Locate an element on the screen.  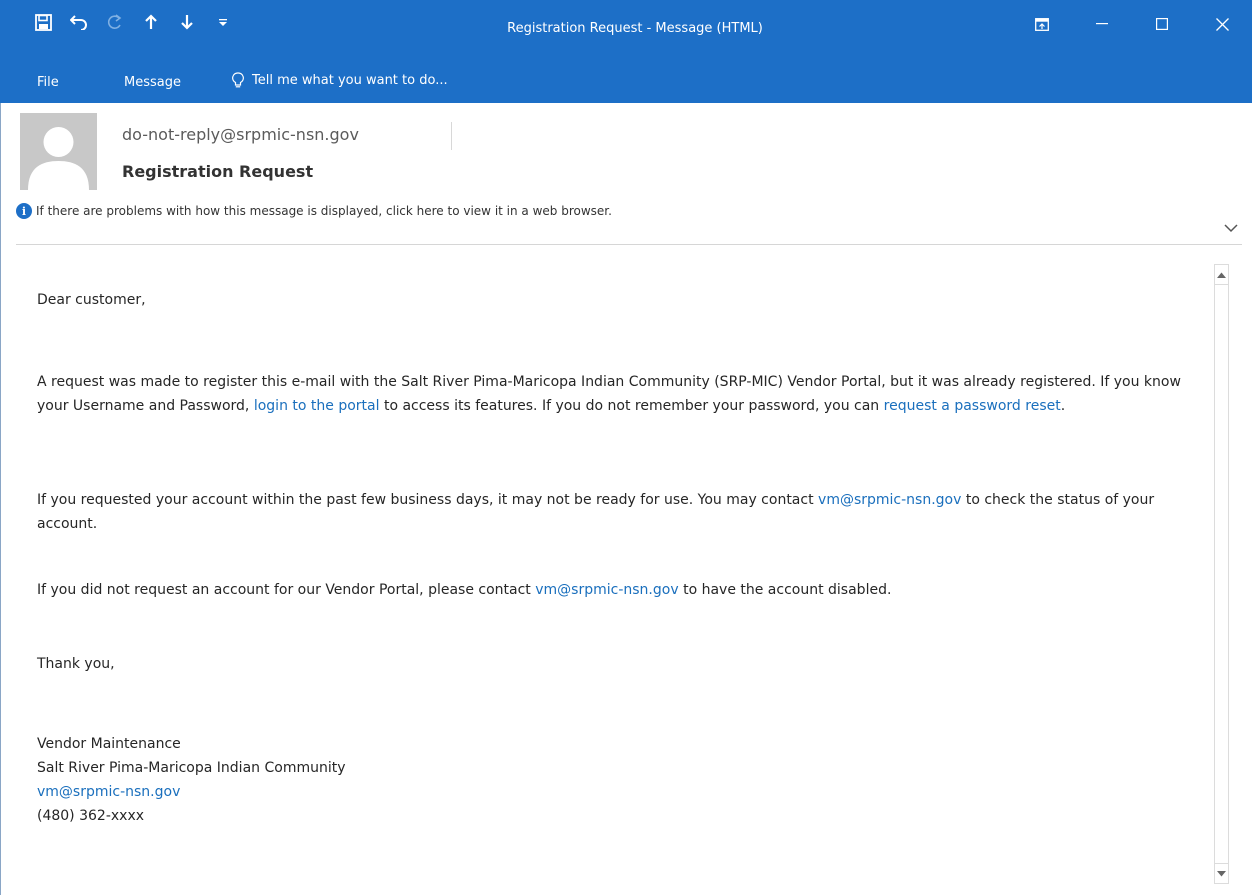
signature-phone: (480) 362-xxxx is located at coordinates (91, 816).